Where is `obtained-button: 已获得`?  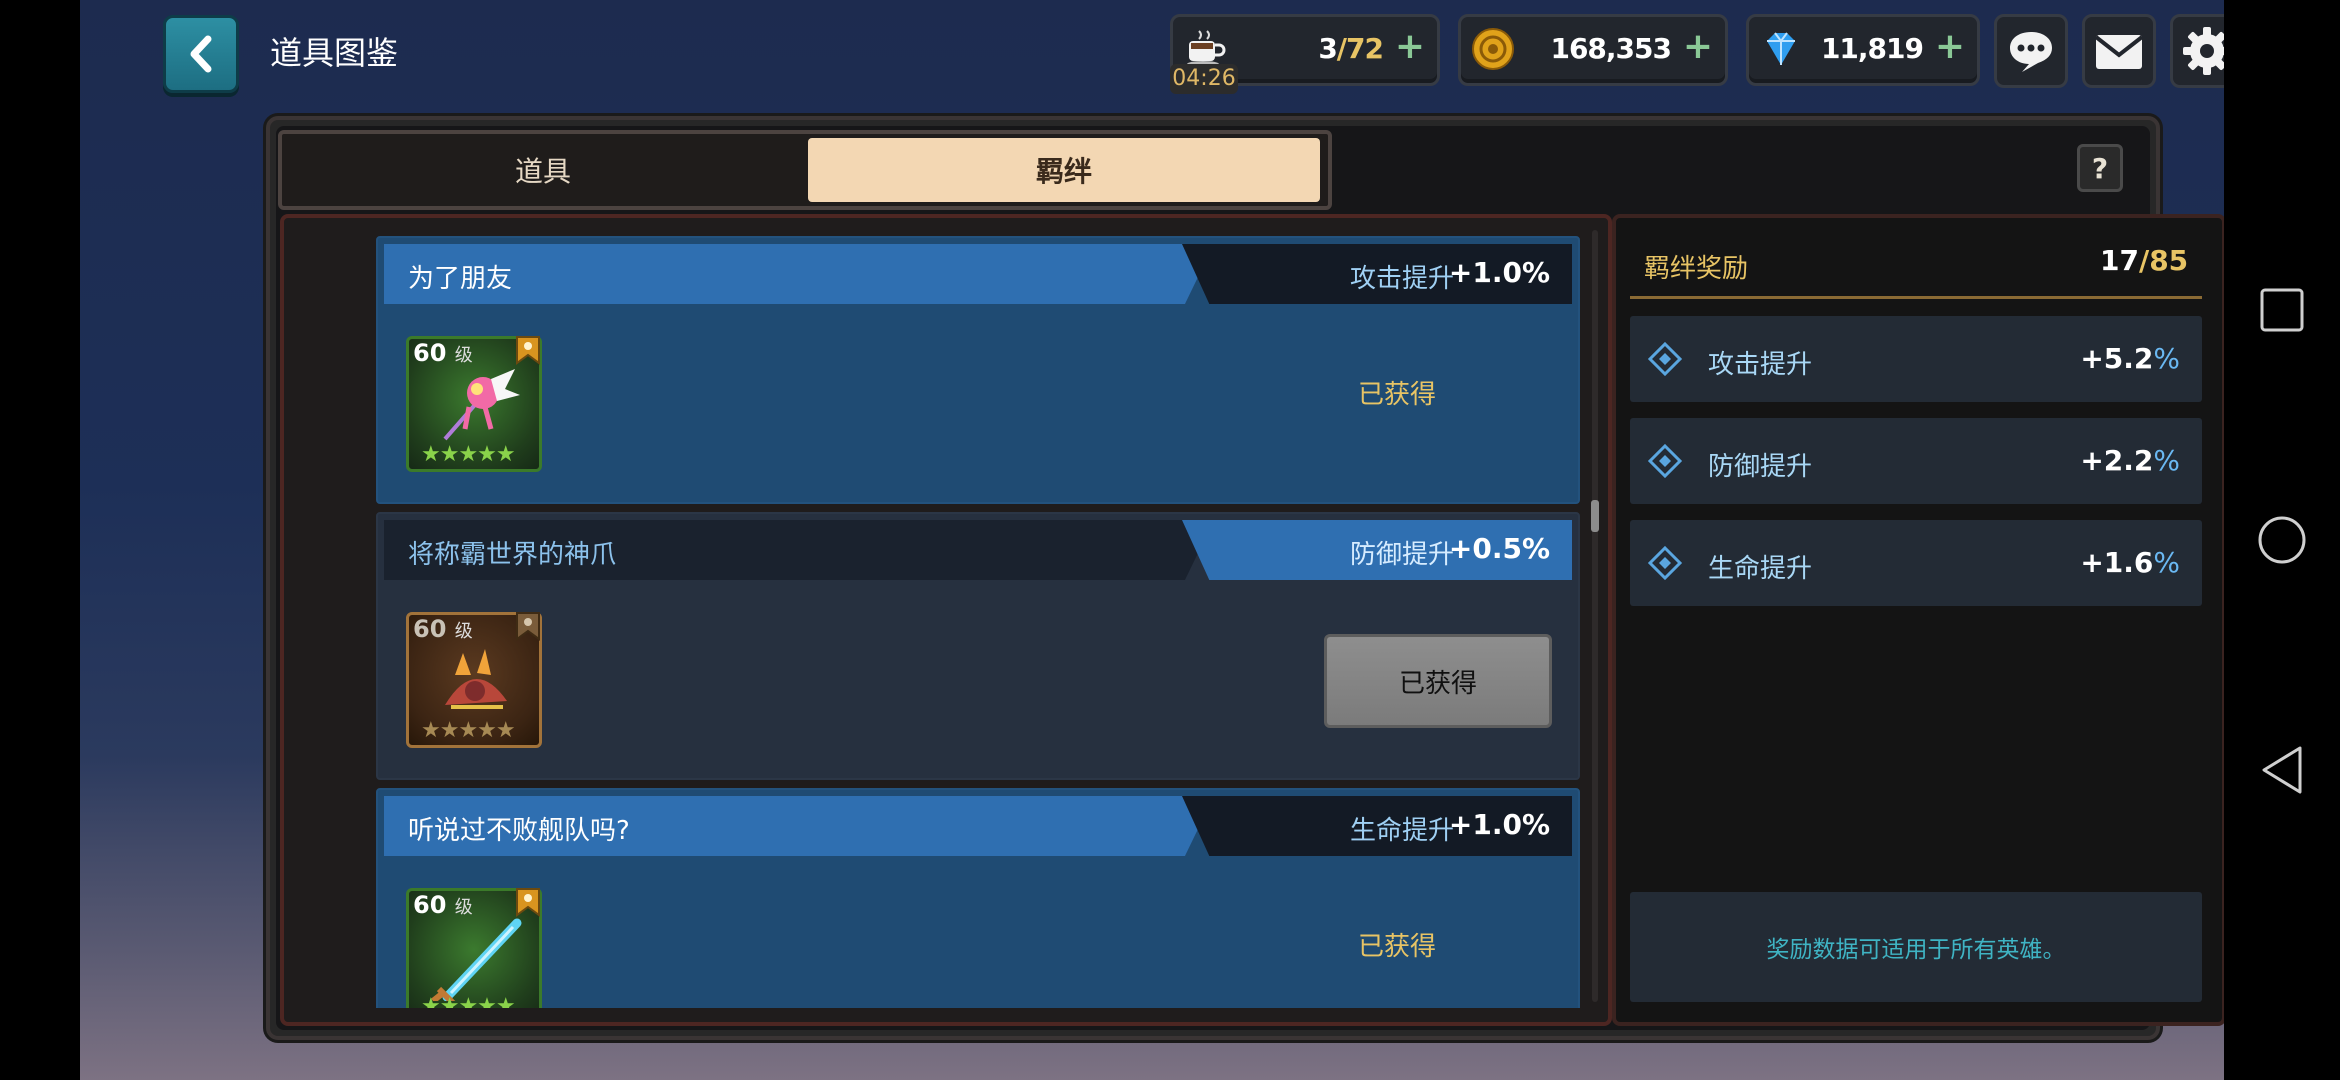
obtained-button: 已获得 is located at coordinates (1438, 681).